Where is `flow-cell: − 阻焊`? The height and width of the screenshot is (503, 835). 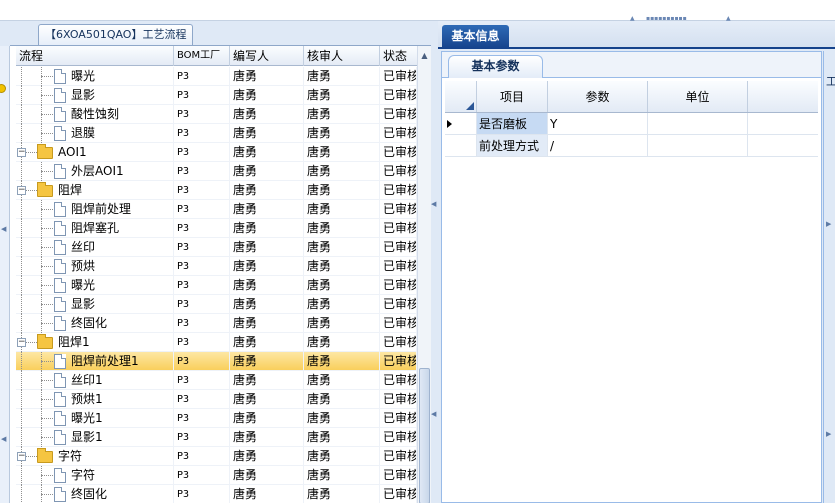 flow-cell: − 阻焊 is located at coordinates (95, 190).